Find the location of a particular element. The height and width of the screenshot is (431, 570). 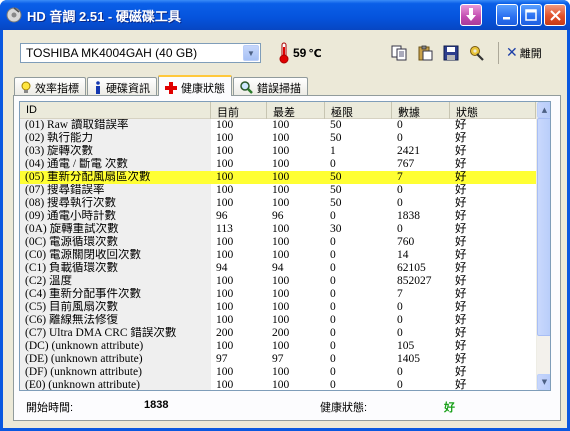

cell-attribute-id: (0C) 電源循環次數 is located at coordinates (115, 242).